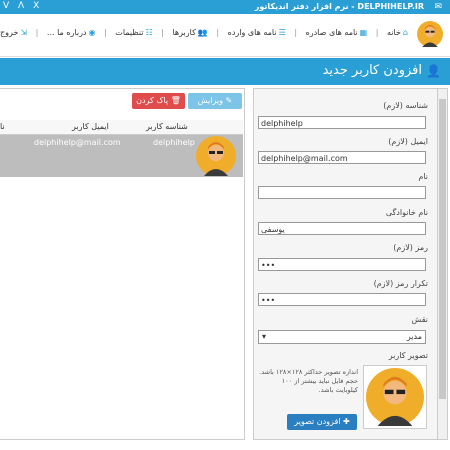 Image resolution: width=450 pixels, height=450 pixels. I want to click on add-image-button: ✚ افزودن تصویر, so click(322, 422).